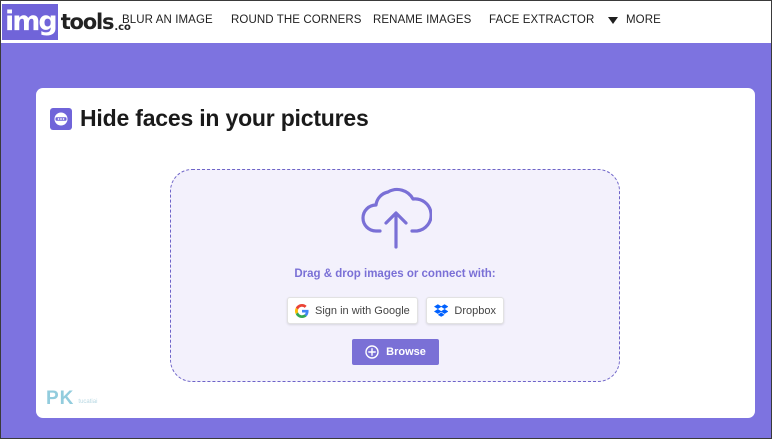 The image size is (772, 439). I want to click on browse-button: Browse, so click(395, 352).